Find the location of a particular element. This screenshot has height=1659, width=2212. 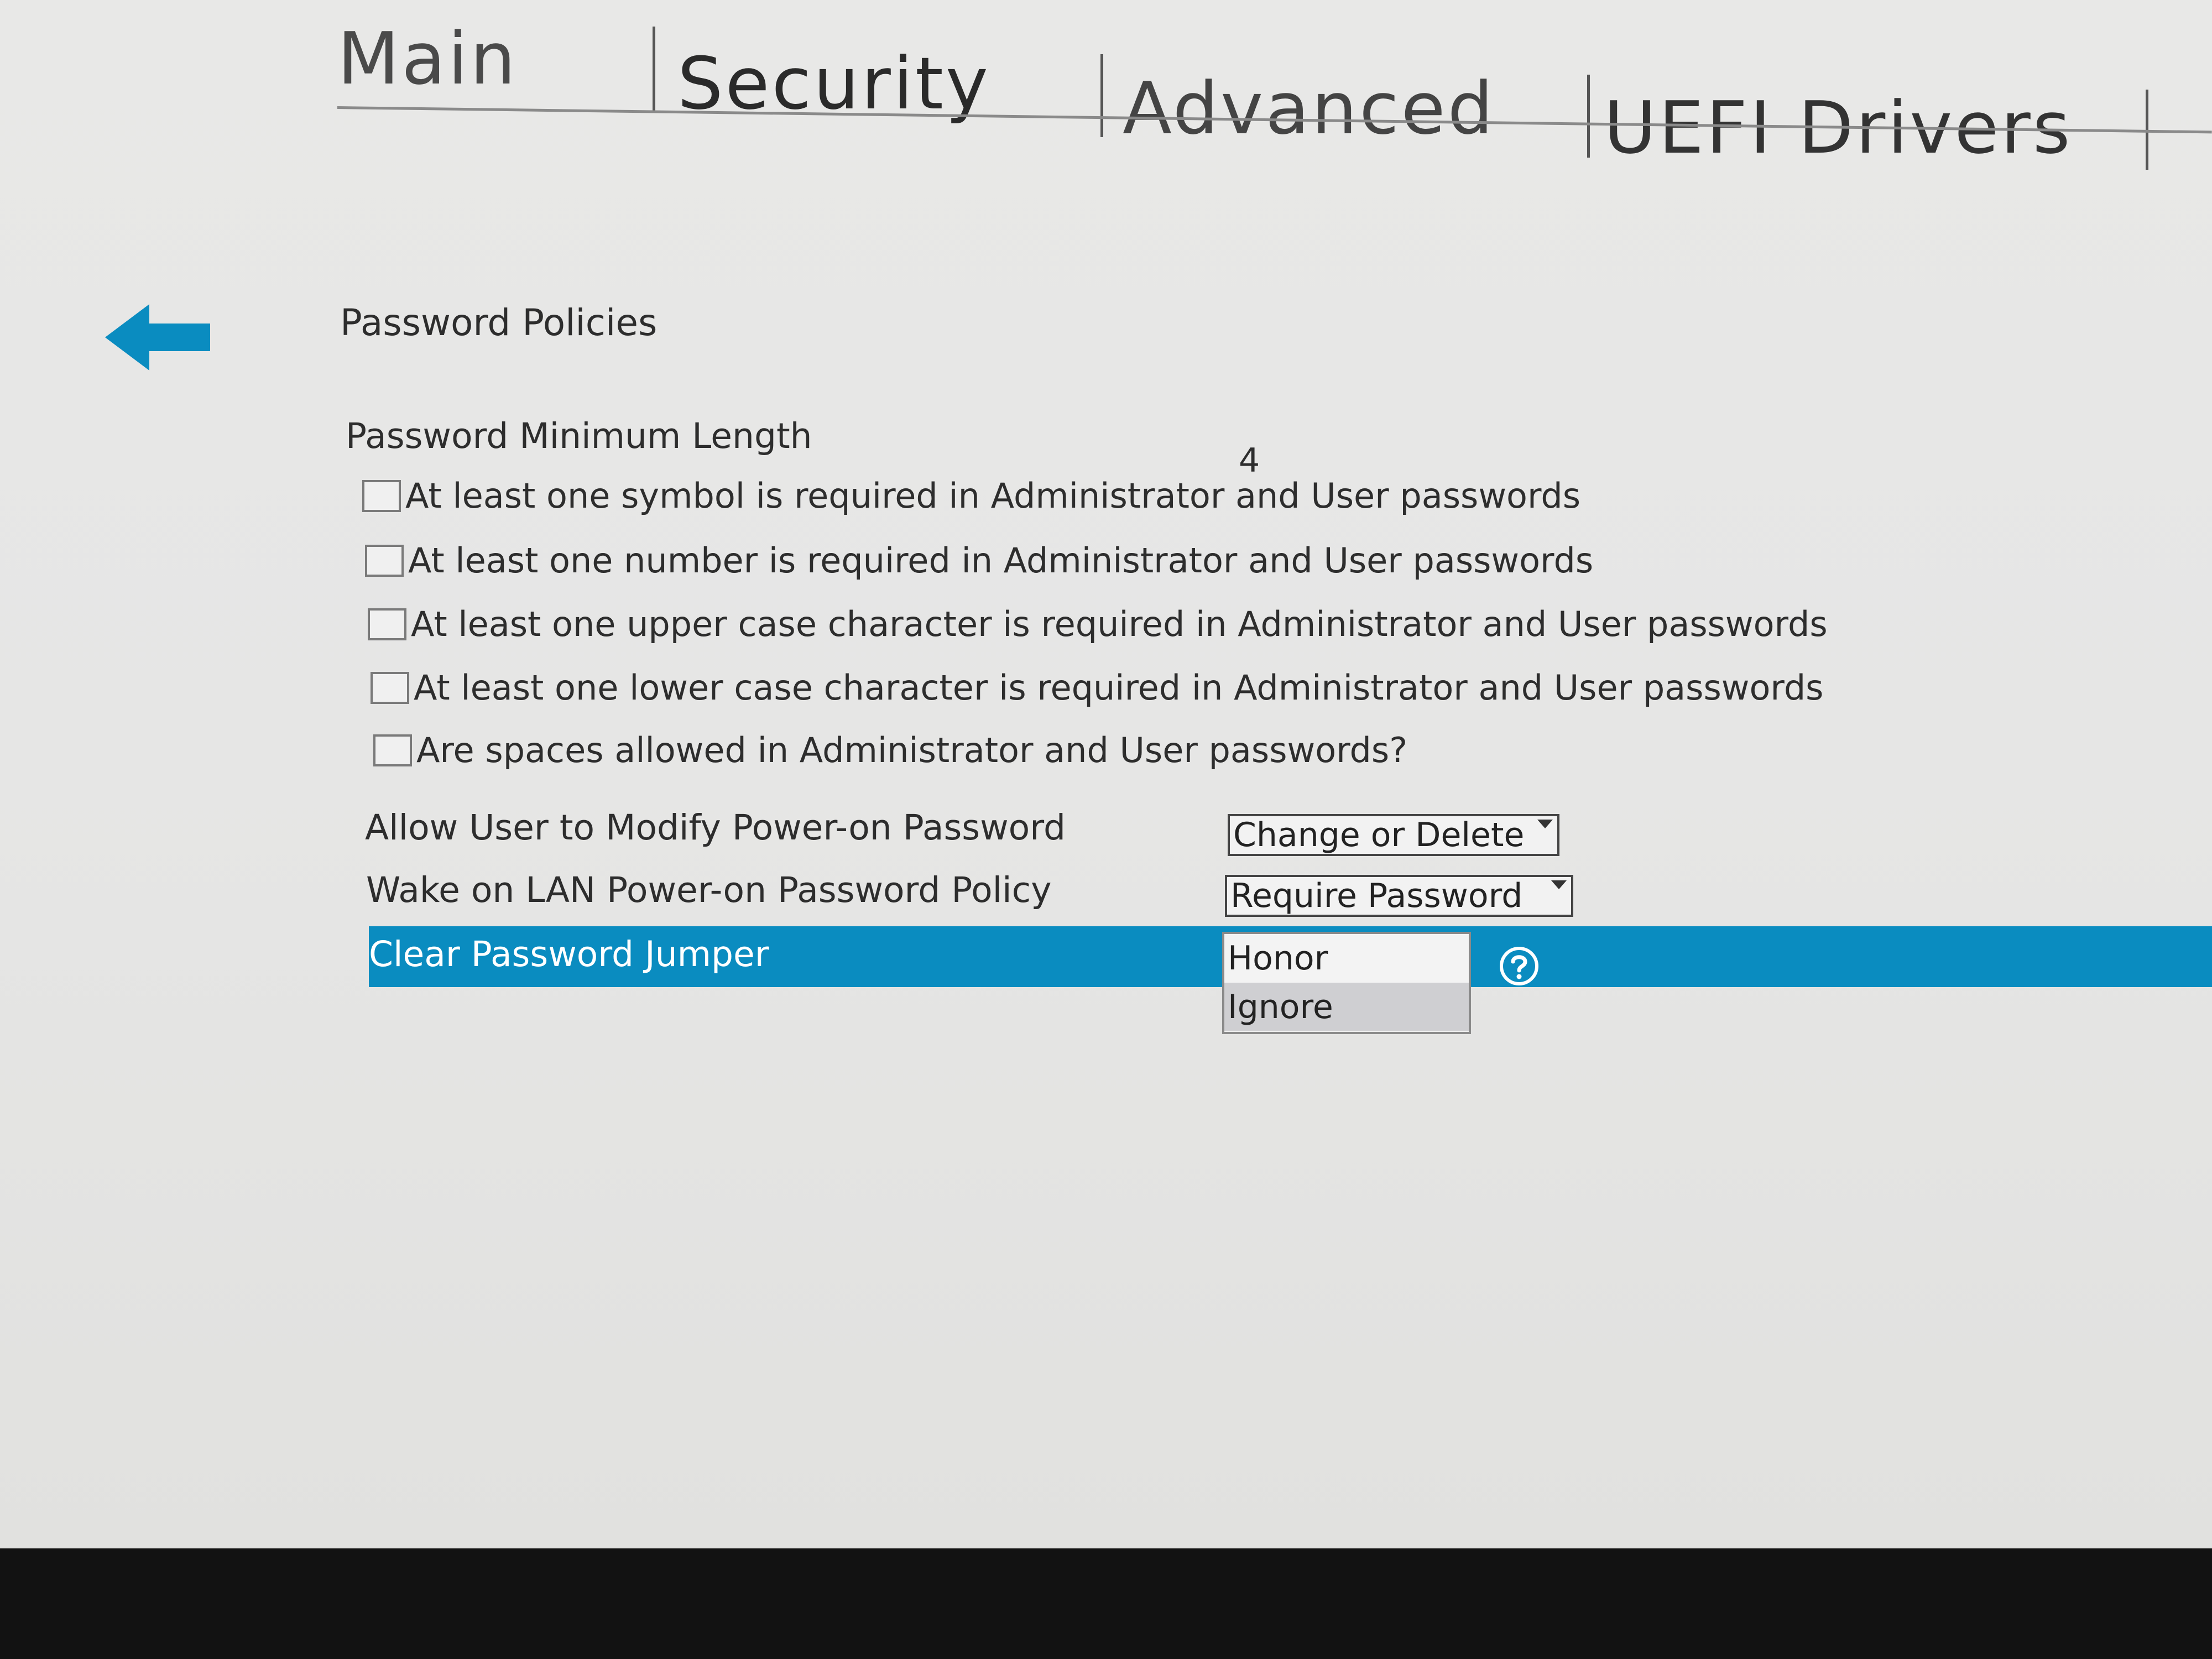

tab-advanced: Advanced is located at coordinates (1309, 108).